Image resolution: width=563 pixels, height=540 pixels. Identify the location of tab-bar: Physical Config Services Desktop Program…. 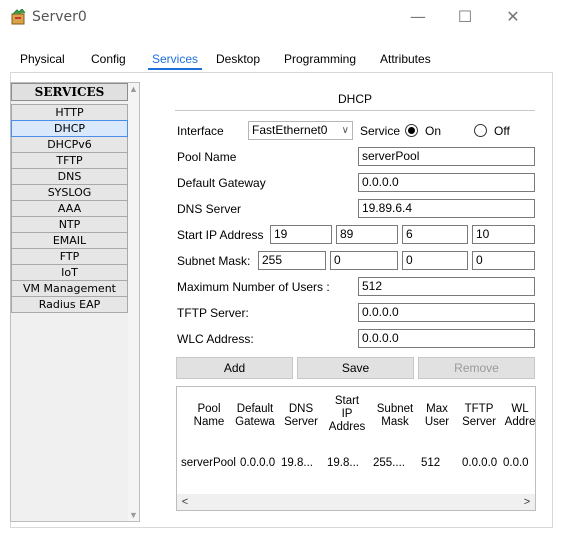
(280, 61).